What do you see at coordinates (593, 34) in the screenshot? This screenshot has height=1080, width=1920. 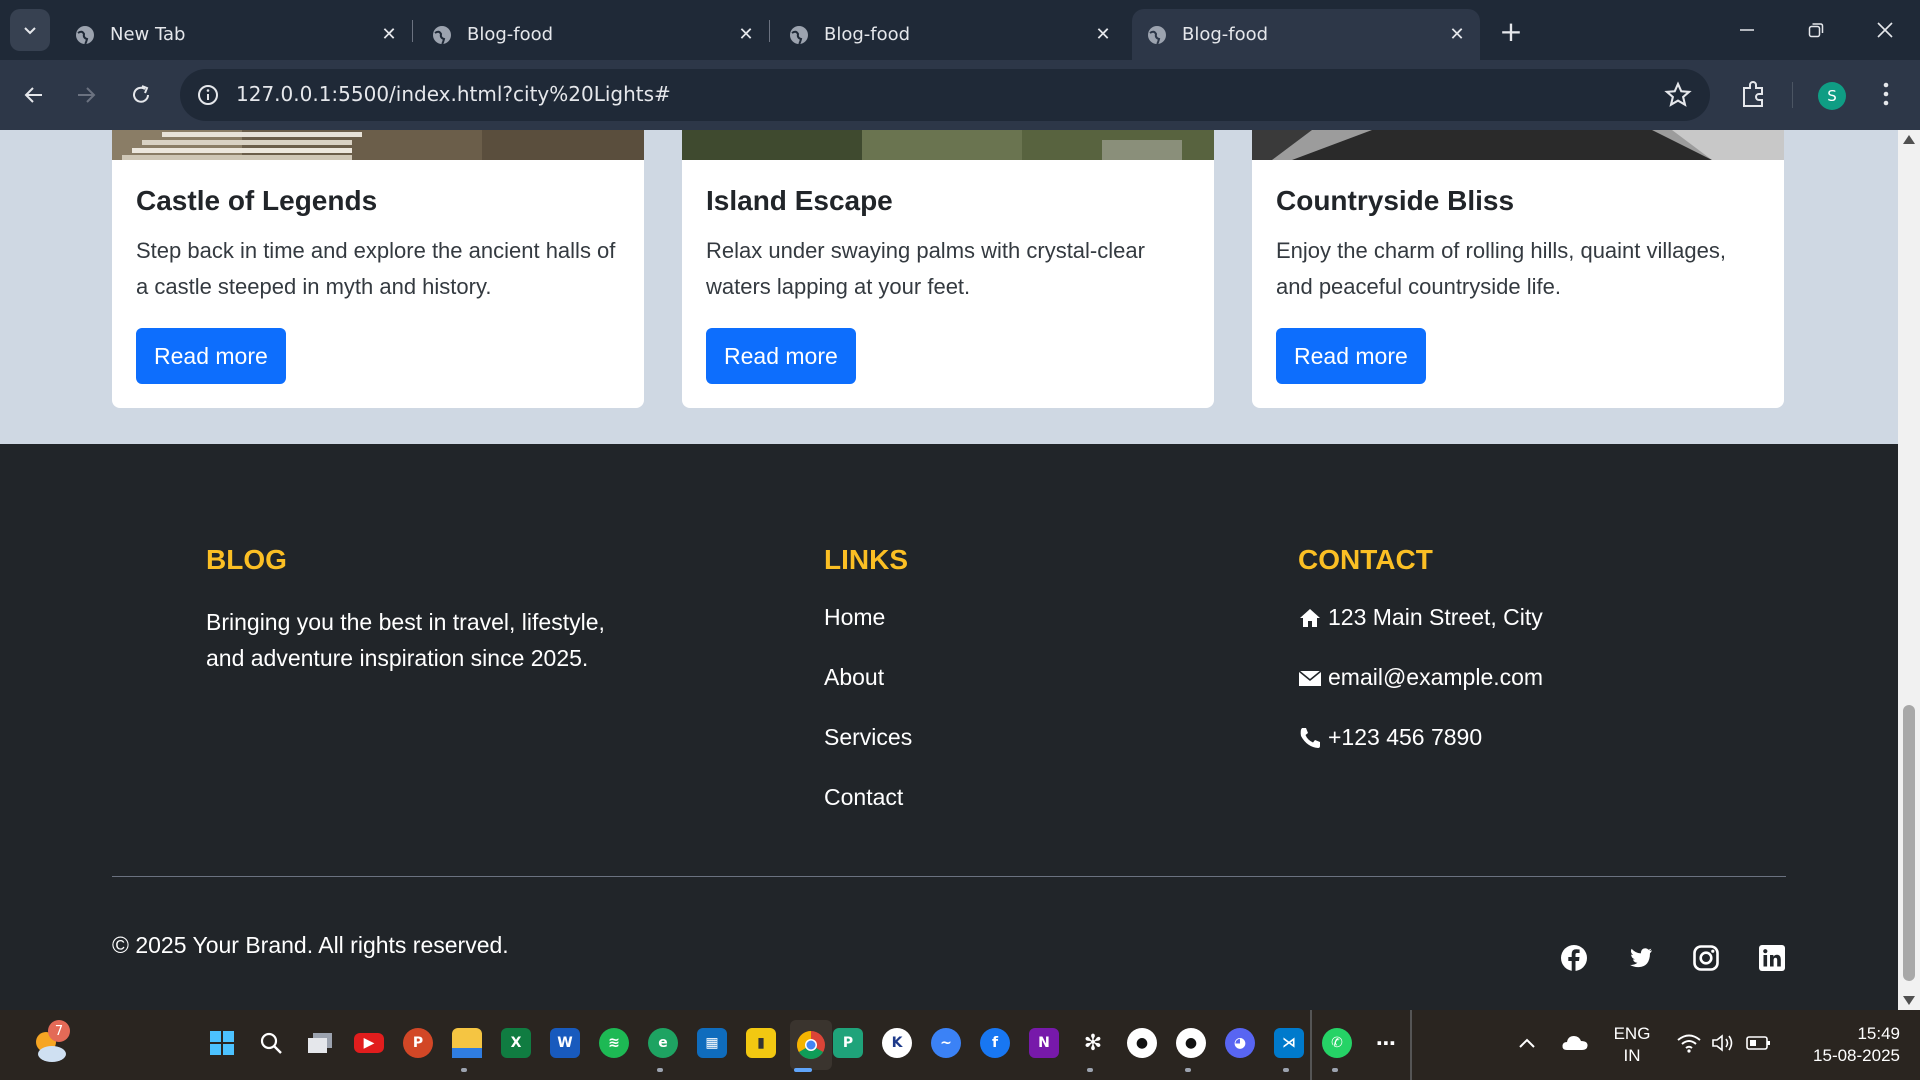 I see `tab-blog-food-1: Blog-food ✕` at bounding box center [593, 34].